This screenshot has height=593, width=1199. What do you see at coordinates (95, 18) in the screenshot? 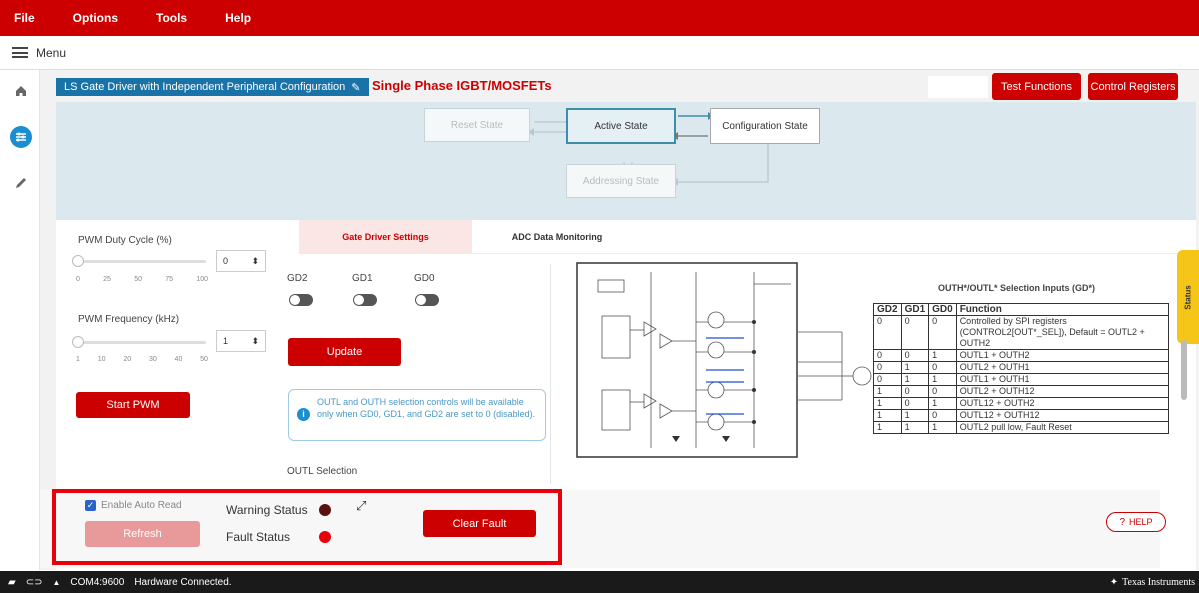
I see `menu-options: Options` at bounding box center [95, 18].